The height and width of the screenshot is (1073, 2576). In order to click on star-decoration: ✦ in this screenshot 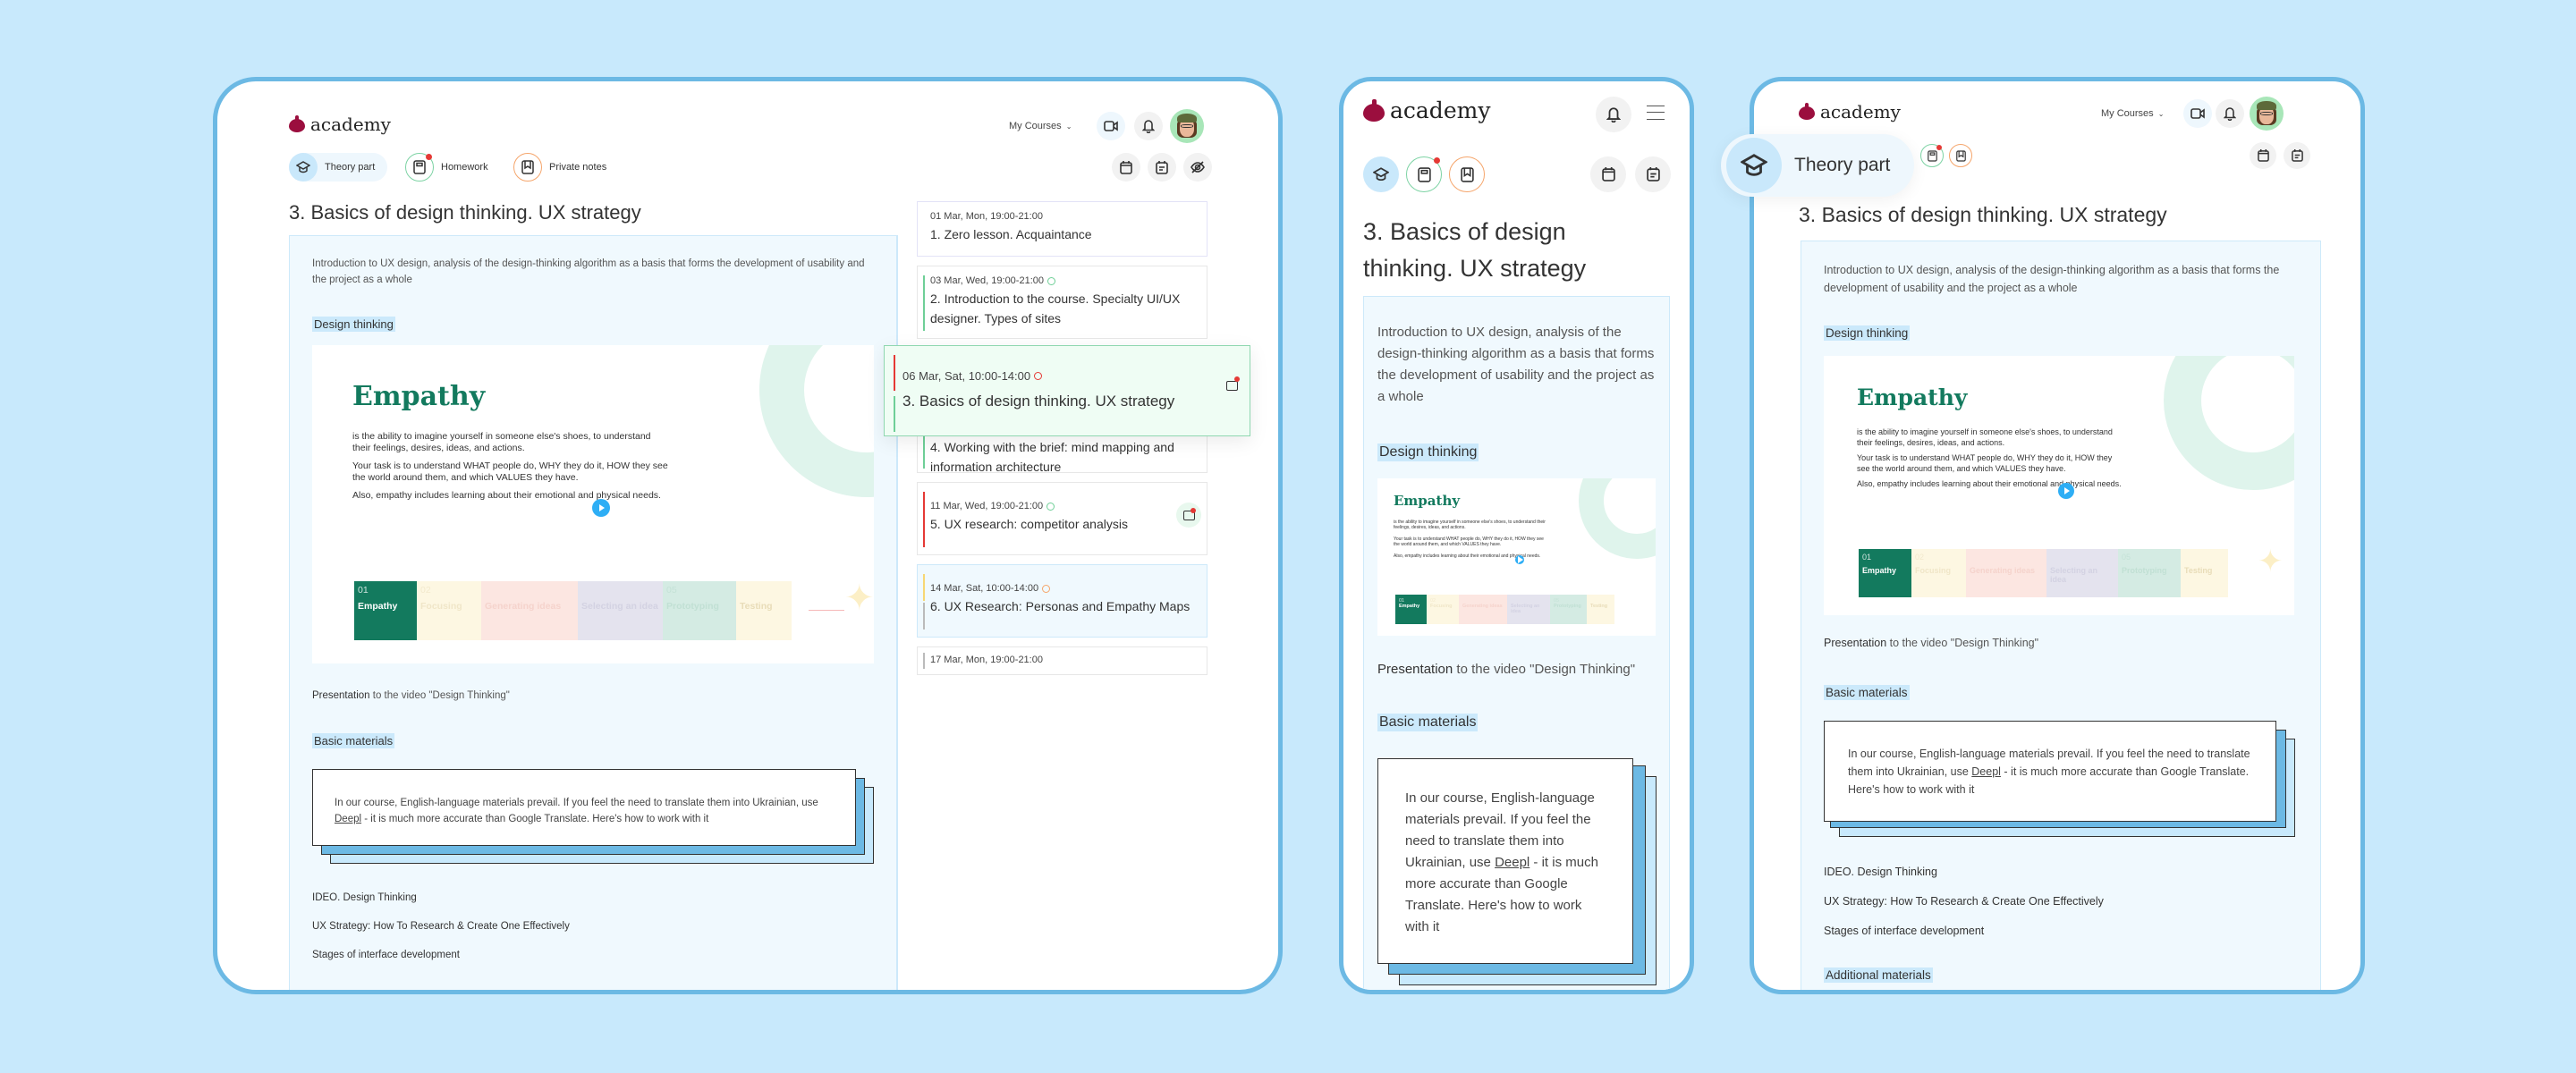, I will do `click(2271, 562)`.